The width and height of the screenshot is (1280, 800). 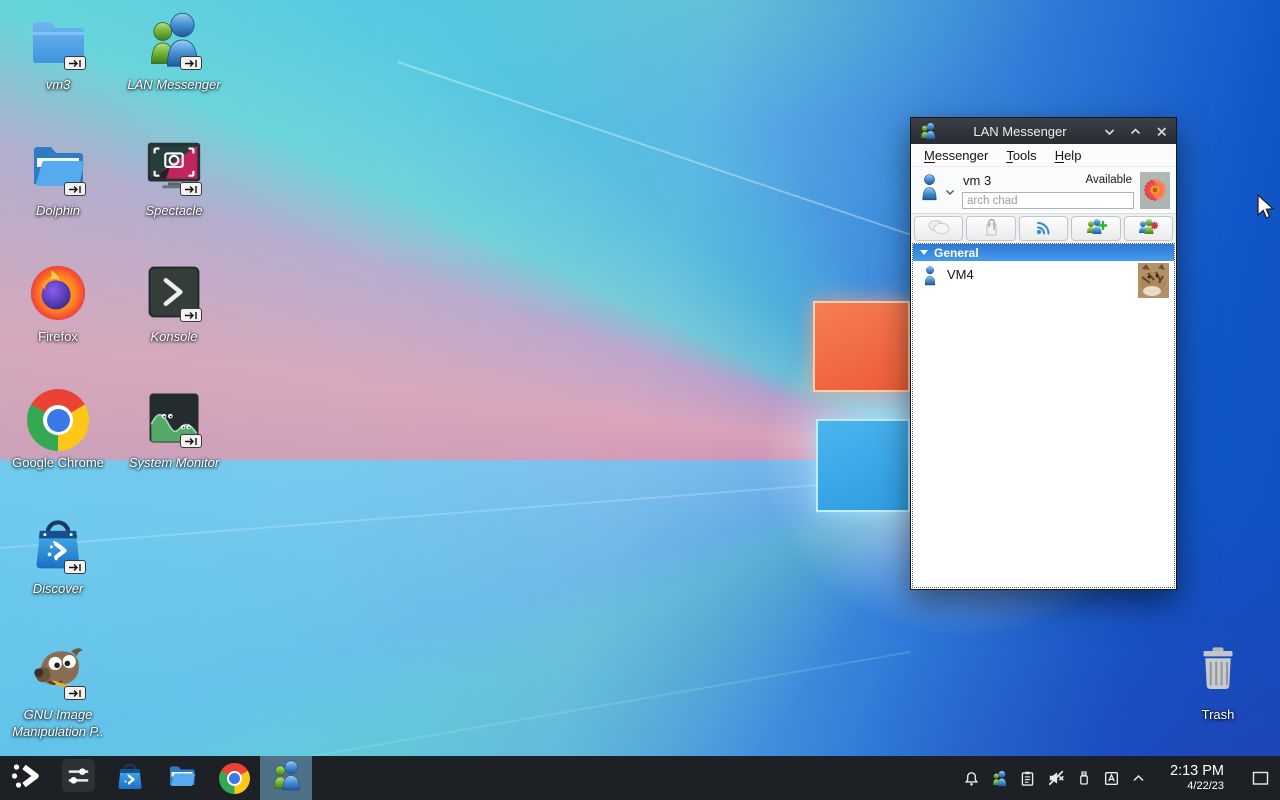 What do you see at coordinates (1205, 785) in the screenshot?
I see `clock-date: 4/22/23` at bounding box center [1205, 785].